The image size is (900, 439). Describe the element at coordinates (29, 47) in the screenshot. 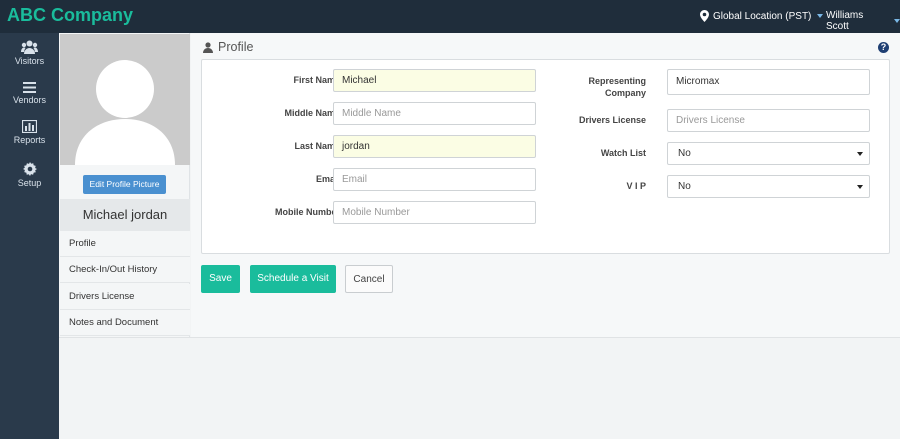

I see `users-icon` at that location.